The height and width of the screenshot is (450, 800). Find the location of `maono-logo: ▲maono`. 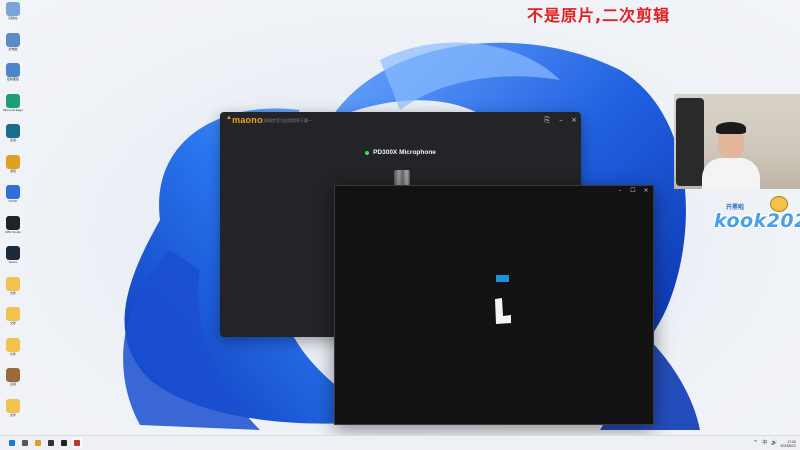

maono-logo: ▲maono is located at coordinates (244, 120).